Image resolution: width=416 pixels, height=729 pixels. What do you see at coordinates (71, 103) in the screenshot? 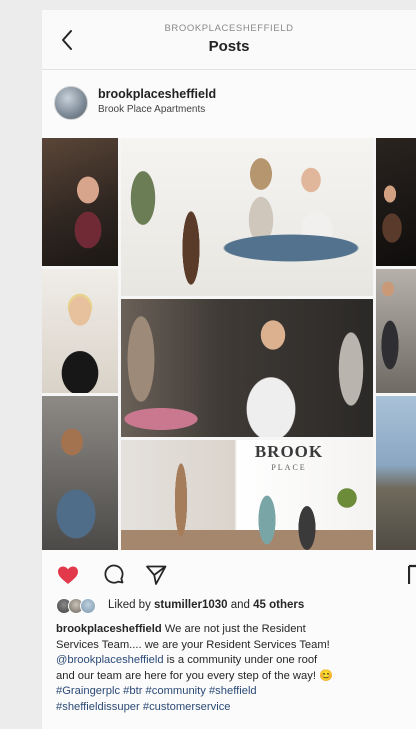
I see `avatar` at bounding box center [71, 103].